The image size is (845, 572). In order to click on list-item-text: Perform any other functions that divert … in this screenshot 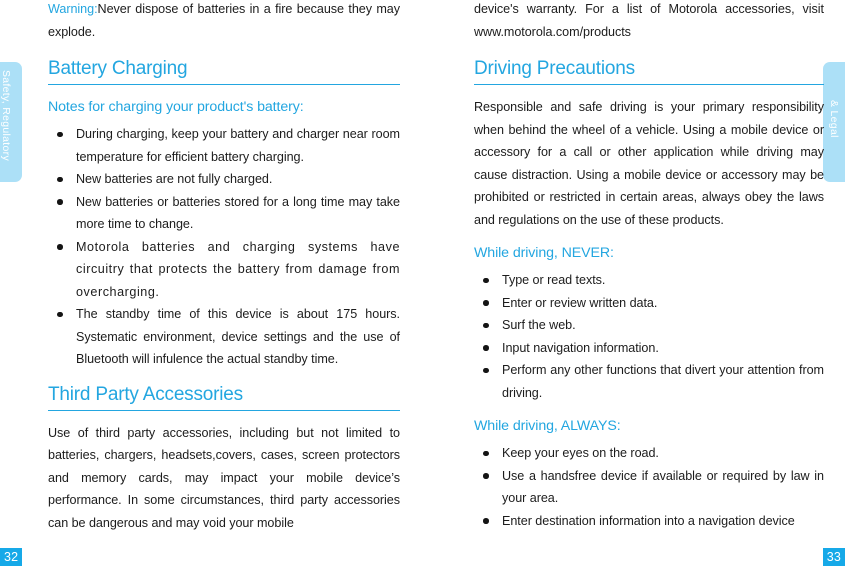, I will do `click(663, 381)`.